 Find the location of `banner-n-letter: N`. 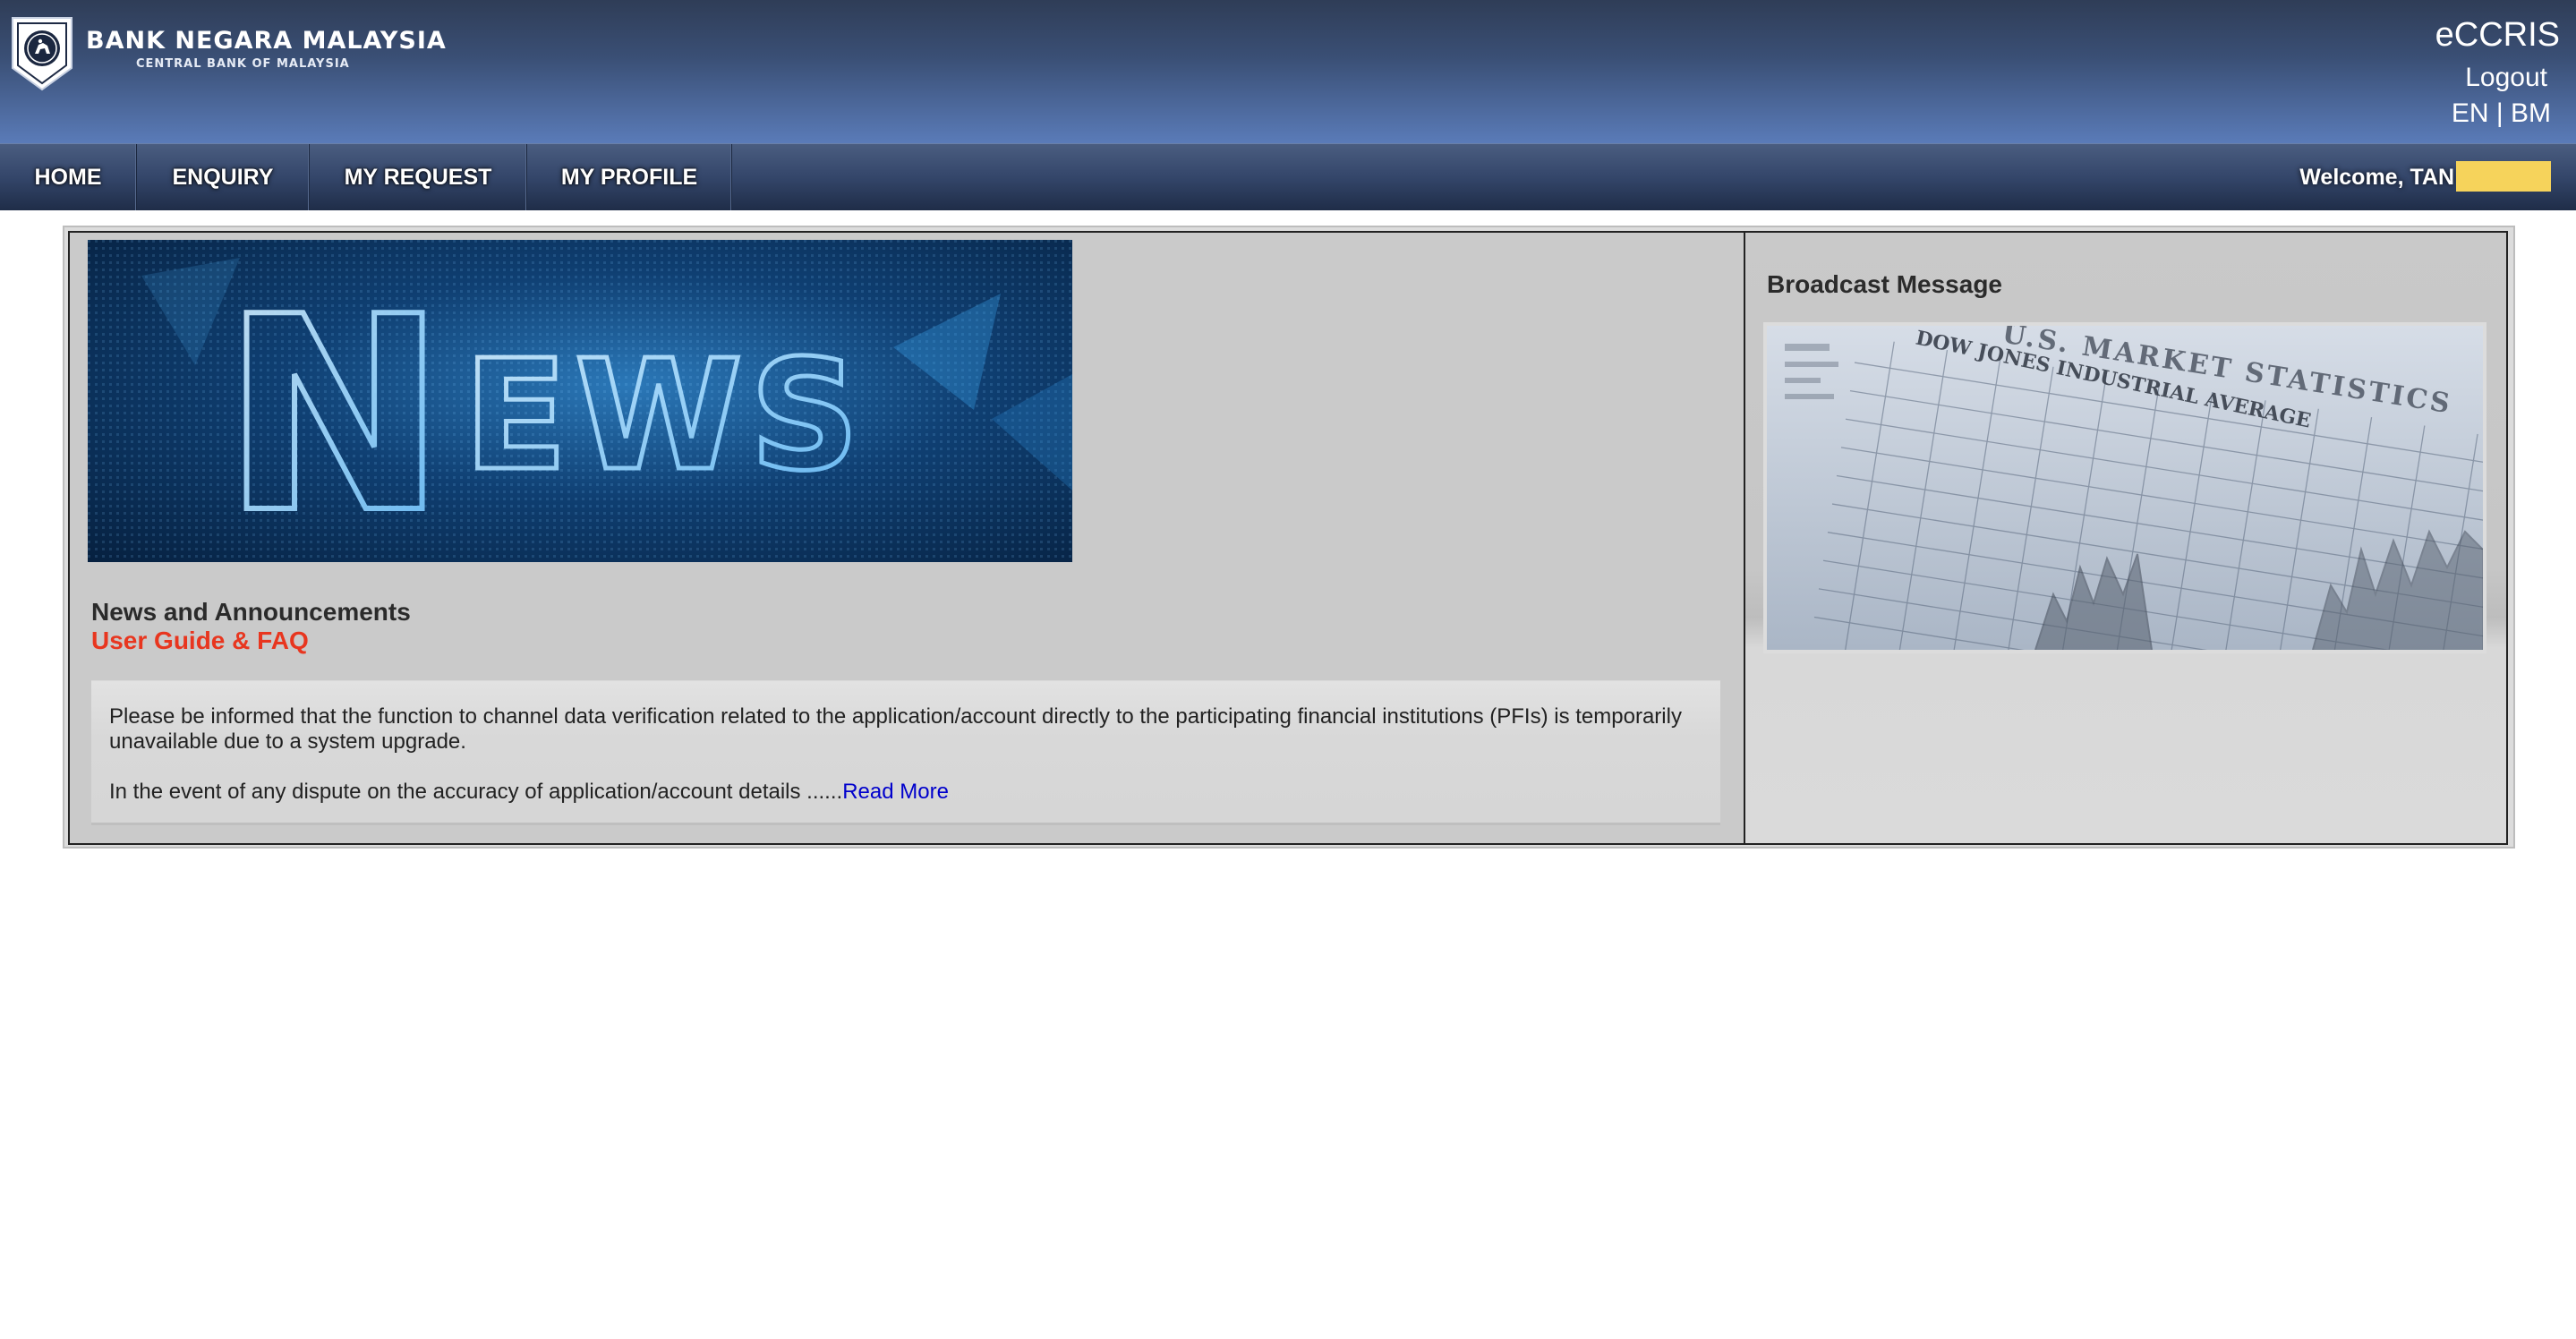

banner-n-letter: N is located at coordinates (334, 411).